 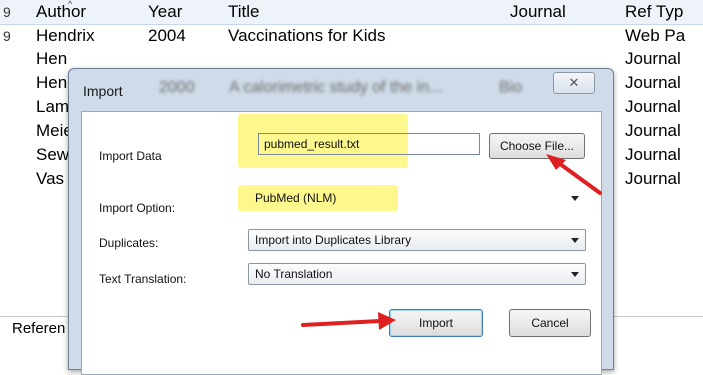 What do you see at coordinates (436, 323) in the screenshot?
I see `import-button: Import` at bounding box center [436, 323].